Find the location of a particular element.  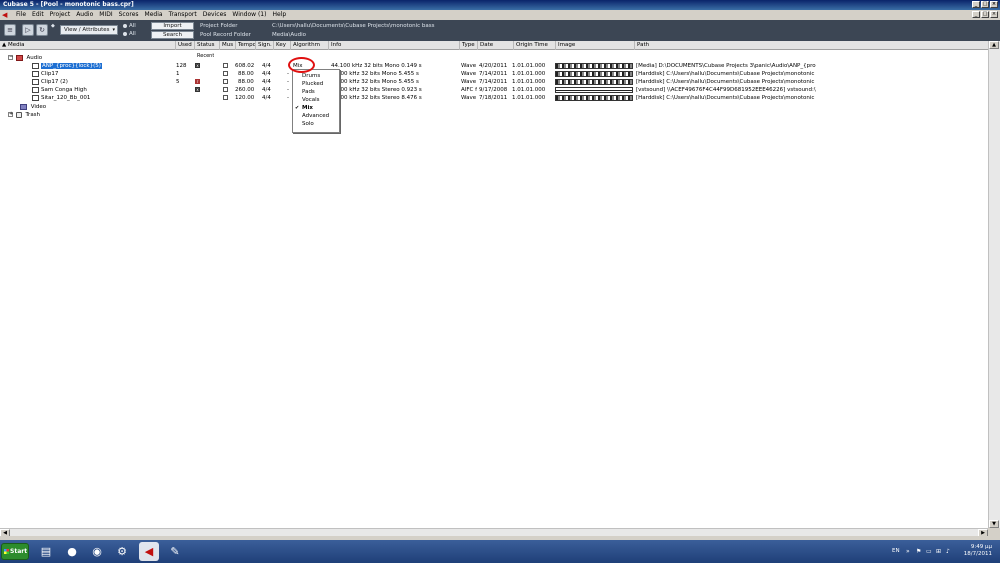

menu-file: File is located at coordinates (21, 15).